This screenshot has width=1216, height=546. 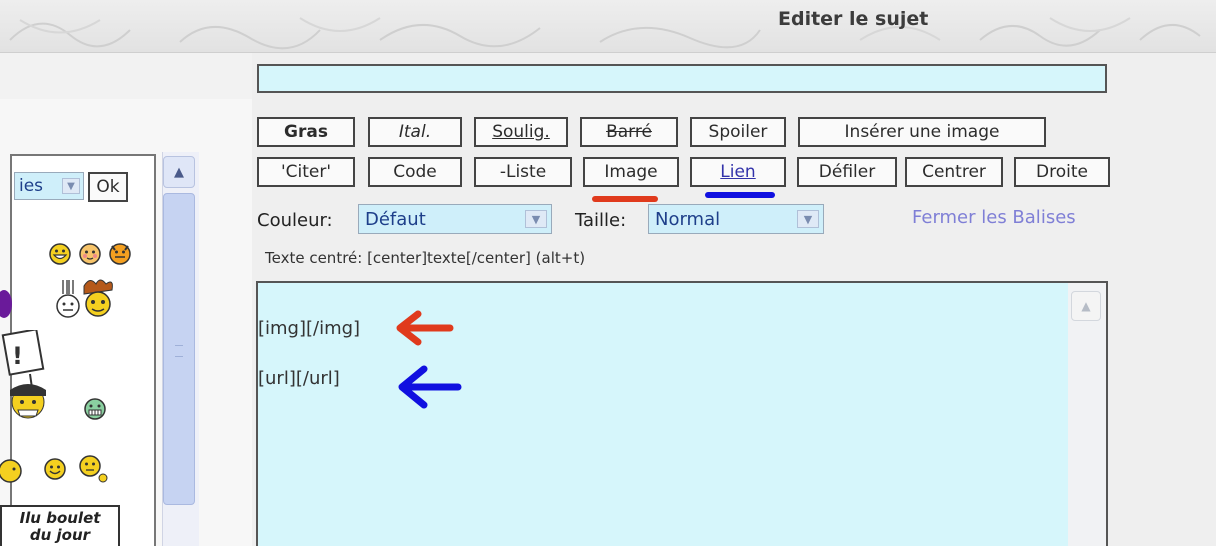 I want to click on quote-button: 'Citer', so click(x=306, y=172).